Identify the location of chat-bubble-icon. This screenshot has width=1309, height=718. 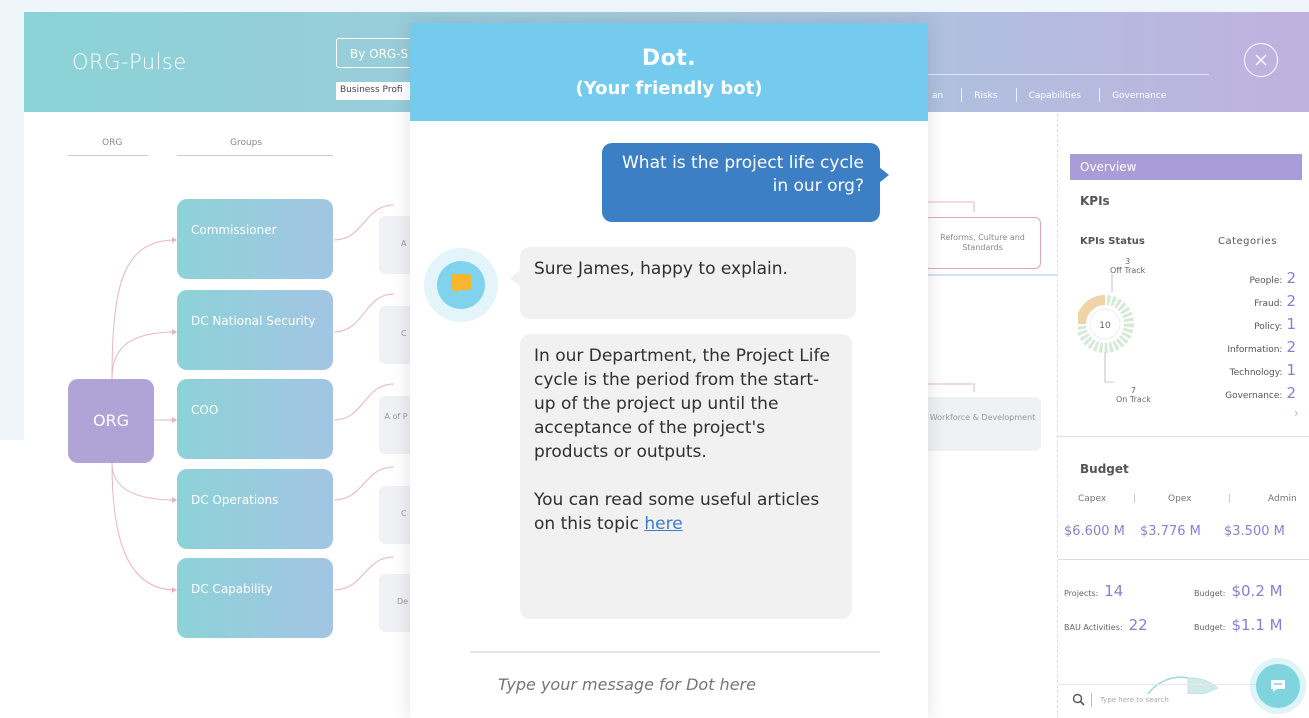
(1278, 686).